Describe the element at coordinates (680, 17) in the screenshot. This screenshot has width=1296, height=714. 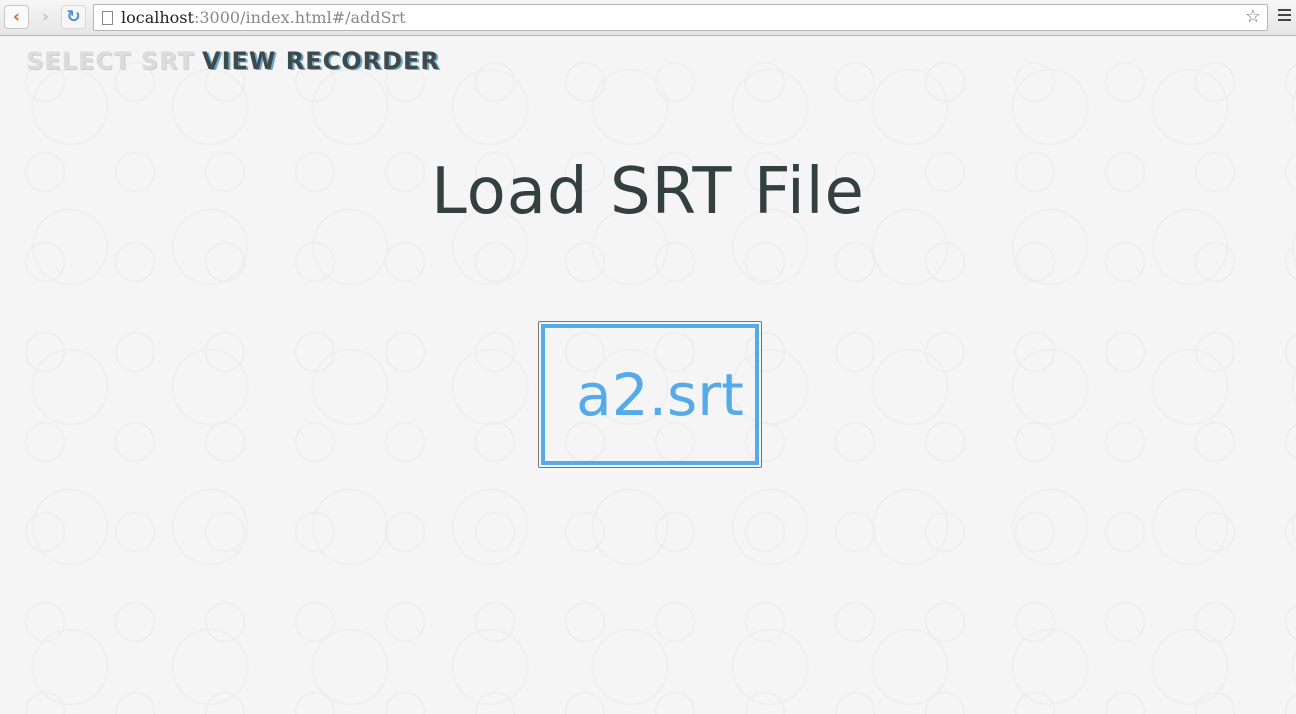
I see `address-bar: localhost:3000/index.html#/addSrt ☆` at that location.